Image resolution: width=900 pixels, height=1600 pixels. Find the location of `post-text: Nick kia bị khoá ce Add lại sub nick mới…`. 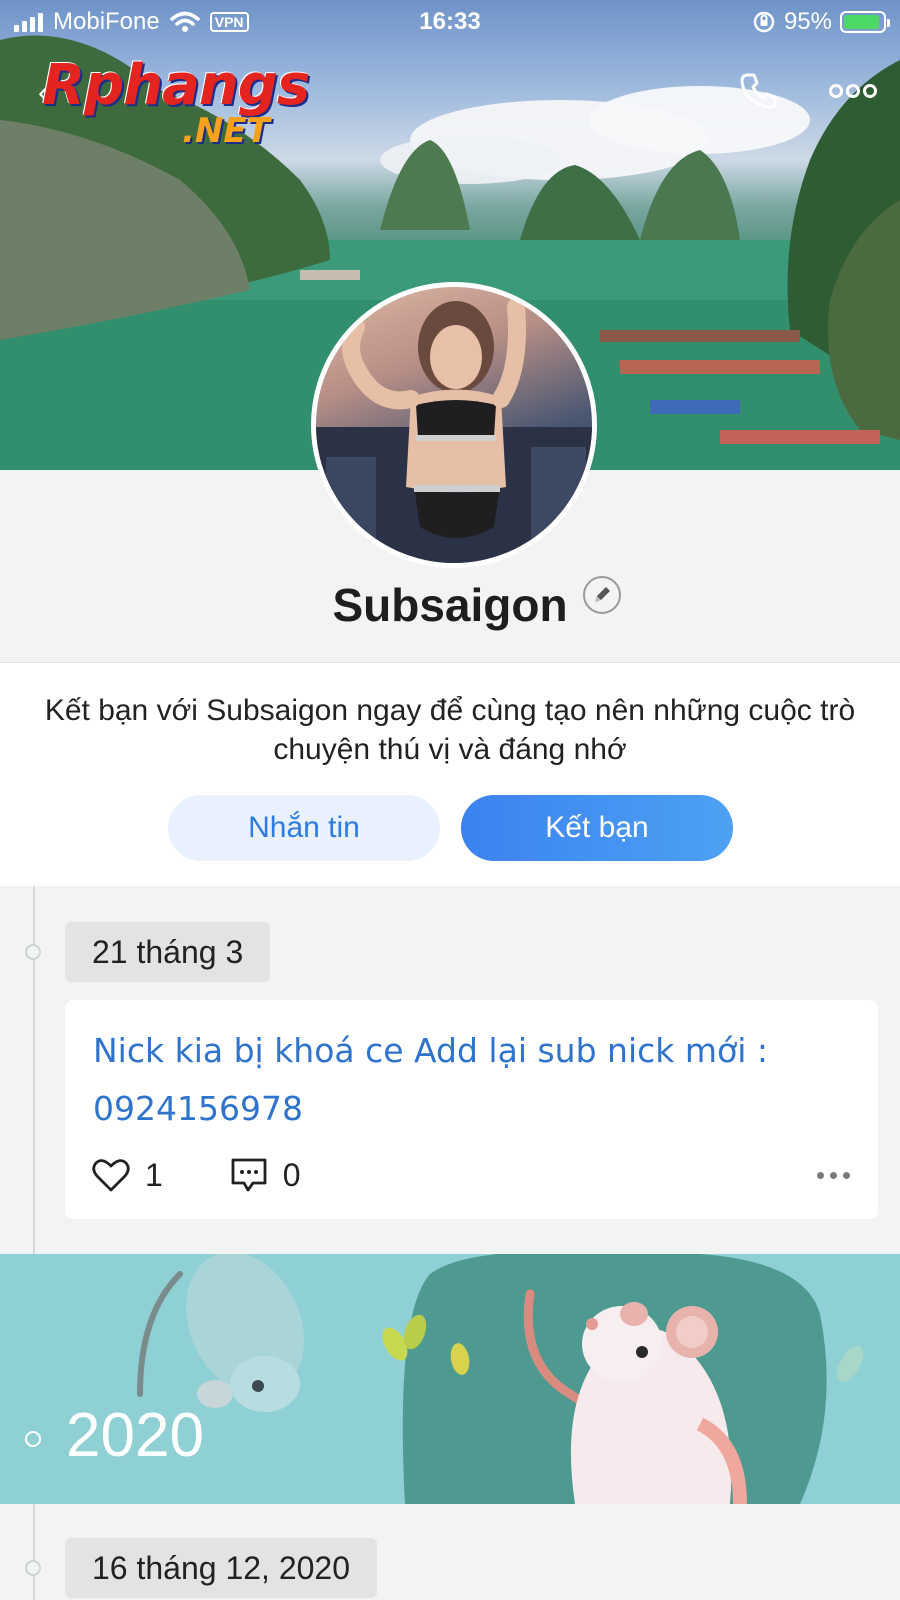

post-text: Nick kia bị khoá ce Add lại sub nick mới… is located at coordinates (473, 1080).